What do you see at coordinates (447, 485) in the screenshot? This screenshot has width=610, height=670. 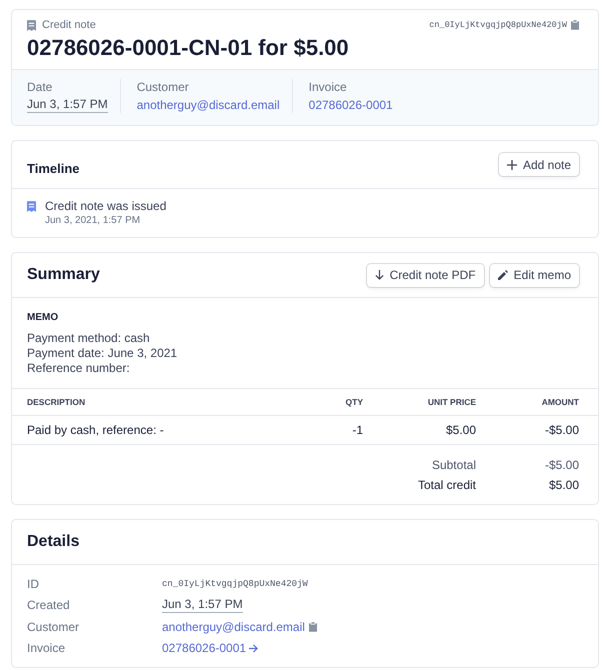 I see `total-label: Total credit` at bounding box center [447, 485].